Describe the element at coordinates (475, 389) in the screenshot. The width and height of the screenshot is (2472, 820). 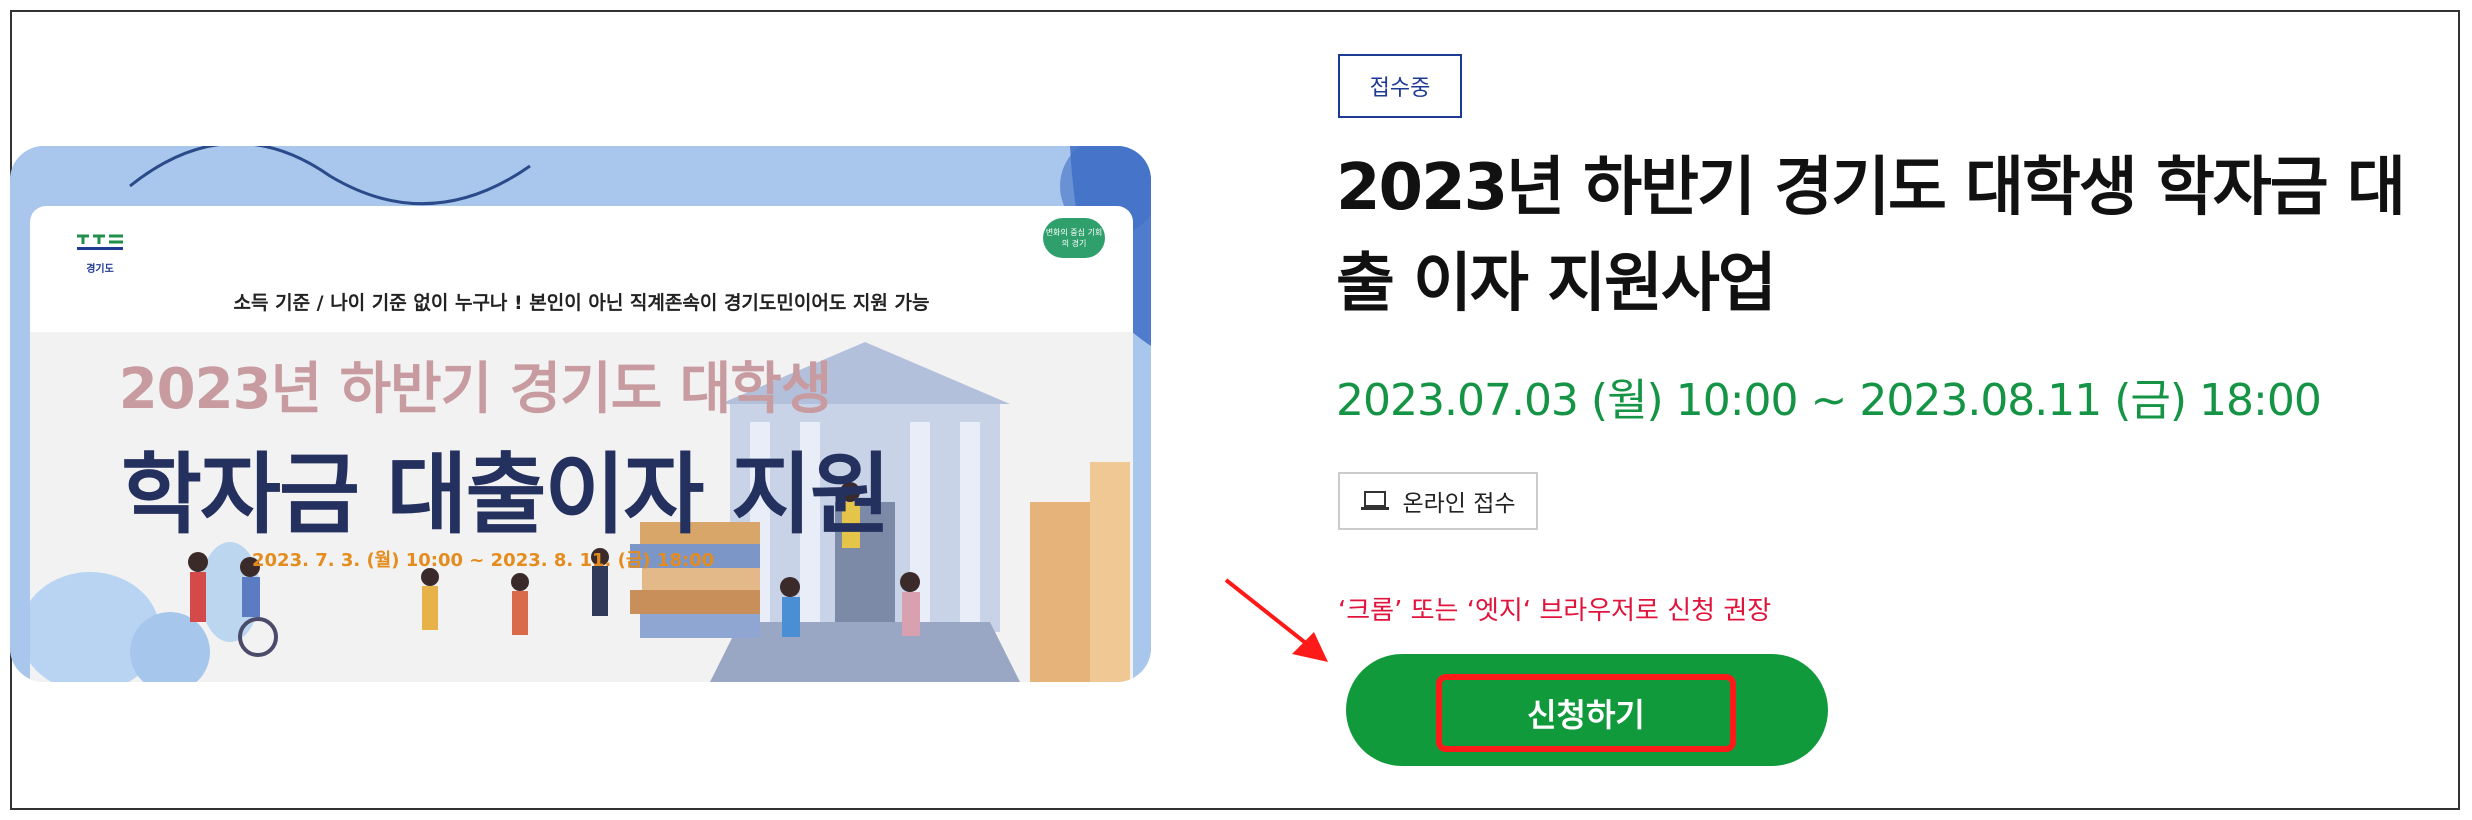
I see `banner-title-line1: 2023년 하반기 경기도 대학생` at that location.